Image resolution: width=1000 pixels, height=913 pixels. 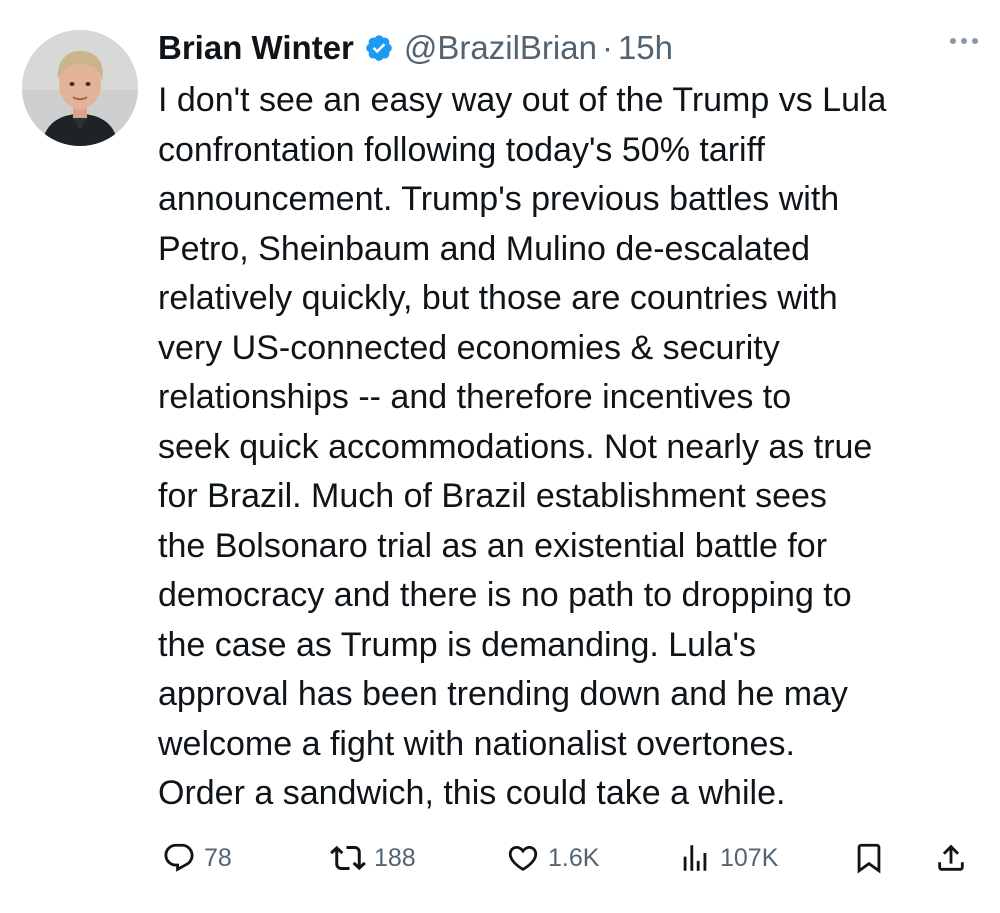 I want to click on avatar-image, so click(x=80, y=88).